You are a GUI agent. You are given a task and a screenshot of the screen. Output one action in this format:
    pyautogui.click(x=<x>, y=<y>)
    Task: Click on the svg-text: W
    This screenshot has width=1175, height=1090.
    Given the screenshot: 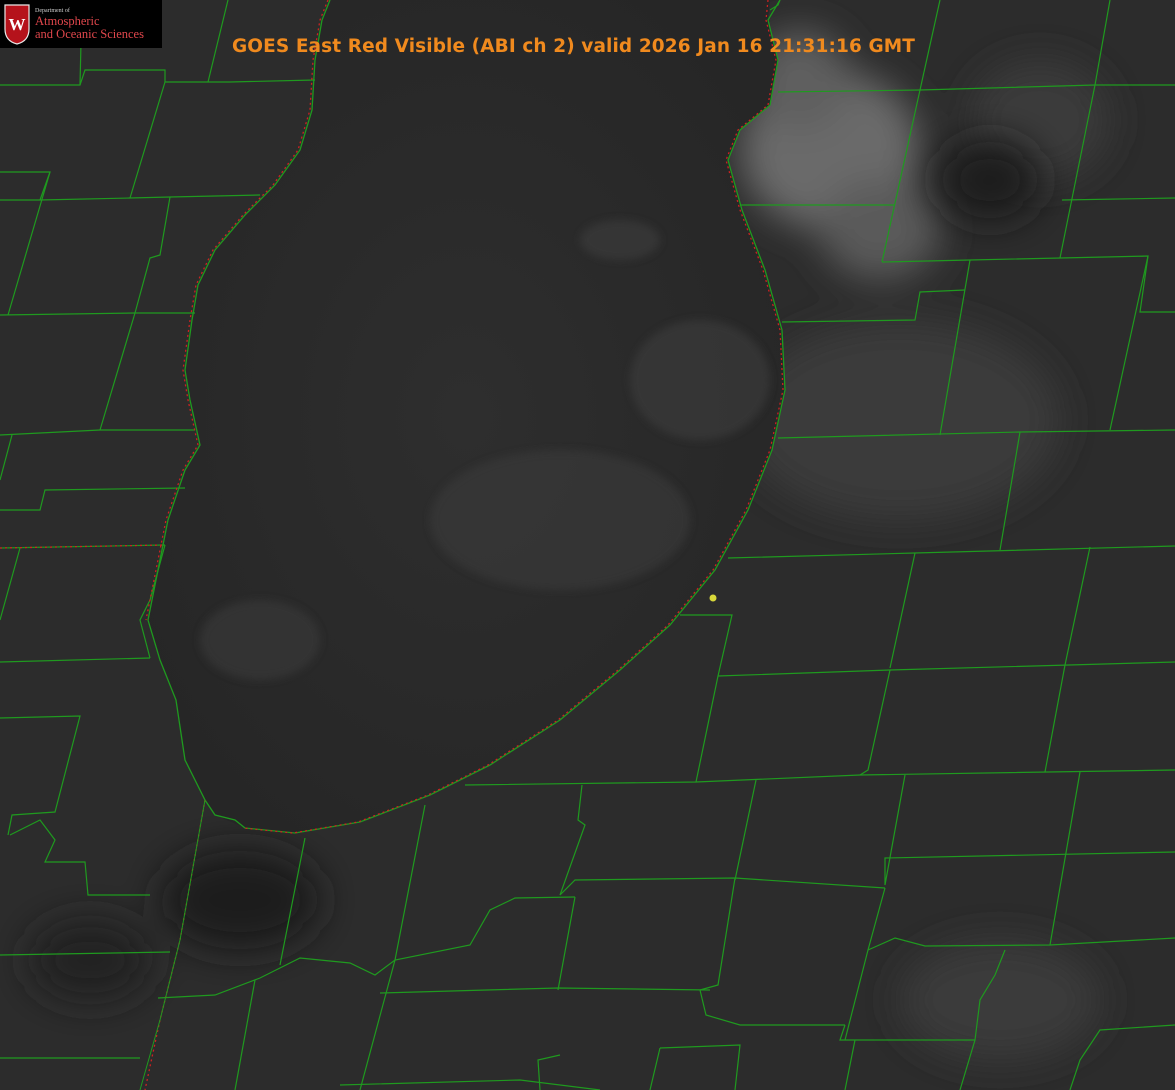 What is the action you would take?
    pyautogui.click(x=17, y=24)
    